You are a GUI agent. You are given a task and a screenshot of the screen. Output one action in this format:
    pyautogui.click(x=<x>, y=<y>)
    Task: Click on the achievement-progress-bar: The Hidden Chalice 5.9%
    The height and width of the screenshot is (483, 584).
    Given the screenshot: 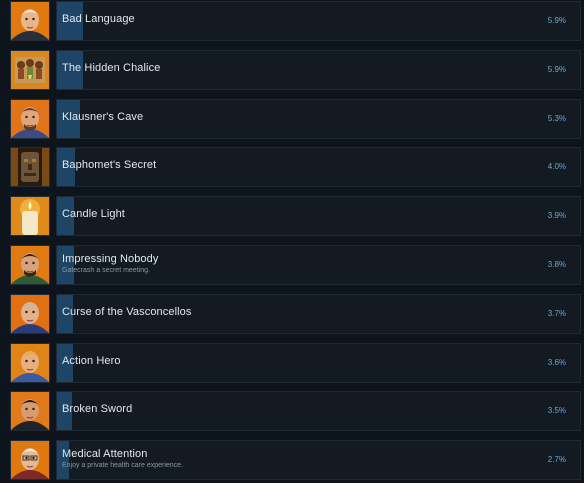 What is the action you would take?
    pyautogui.click(x=318, y=69)
    